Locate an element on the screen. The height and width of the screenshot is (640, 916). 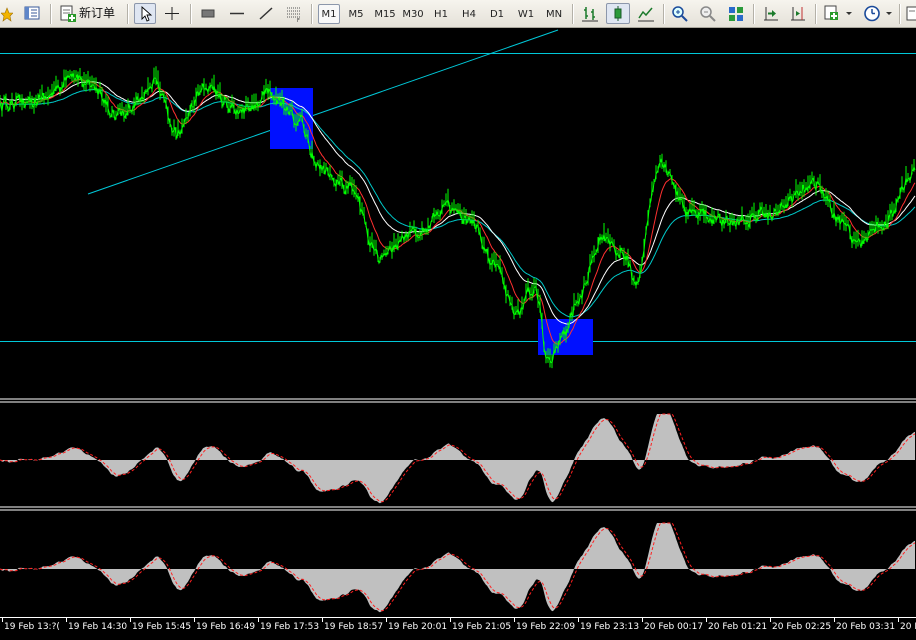
time-label: 19 Feb 20:01 is located at coordinates (418, 627).